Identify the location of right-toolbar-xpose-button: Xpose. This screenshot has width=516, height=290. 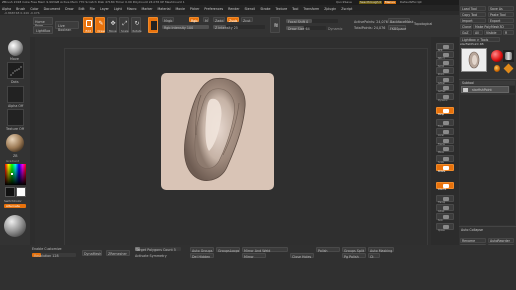
(445, 227).